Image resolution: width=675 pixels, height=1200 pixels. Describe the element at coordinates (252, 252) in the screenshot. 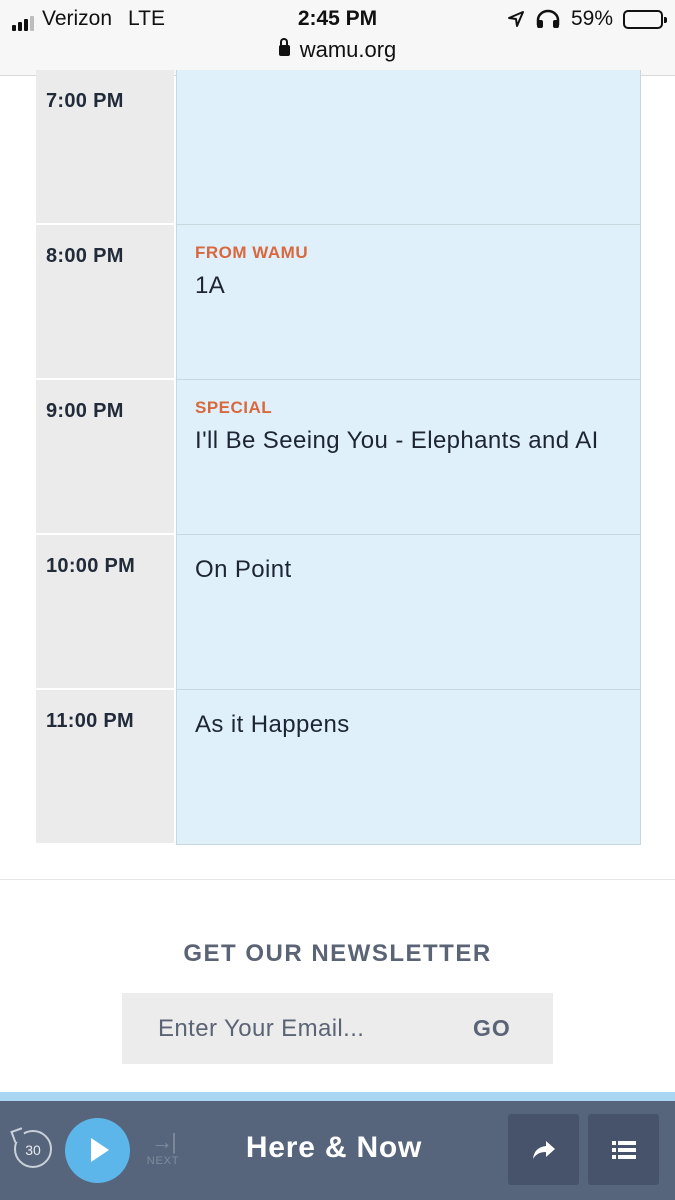

I see `show-kicker: FROM WAMU` at that location.